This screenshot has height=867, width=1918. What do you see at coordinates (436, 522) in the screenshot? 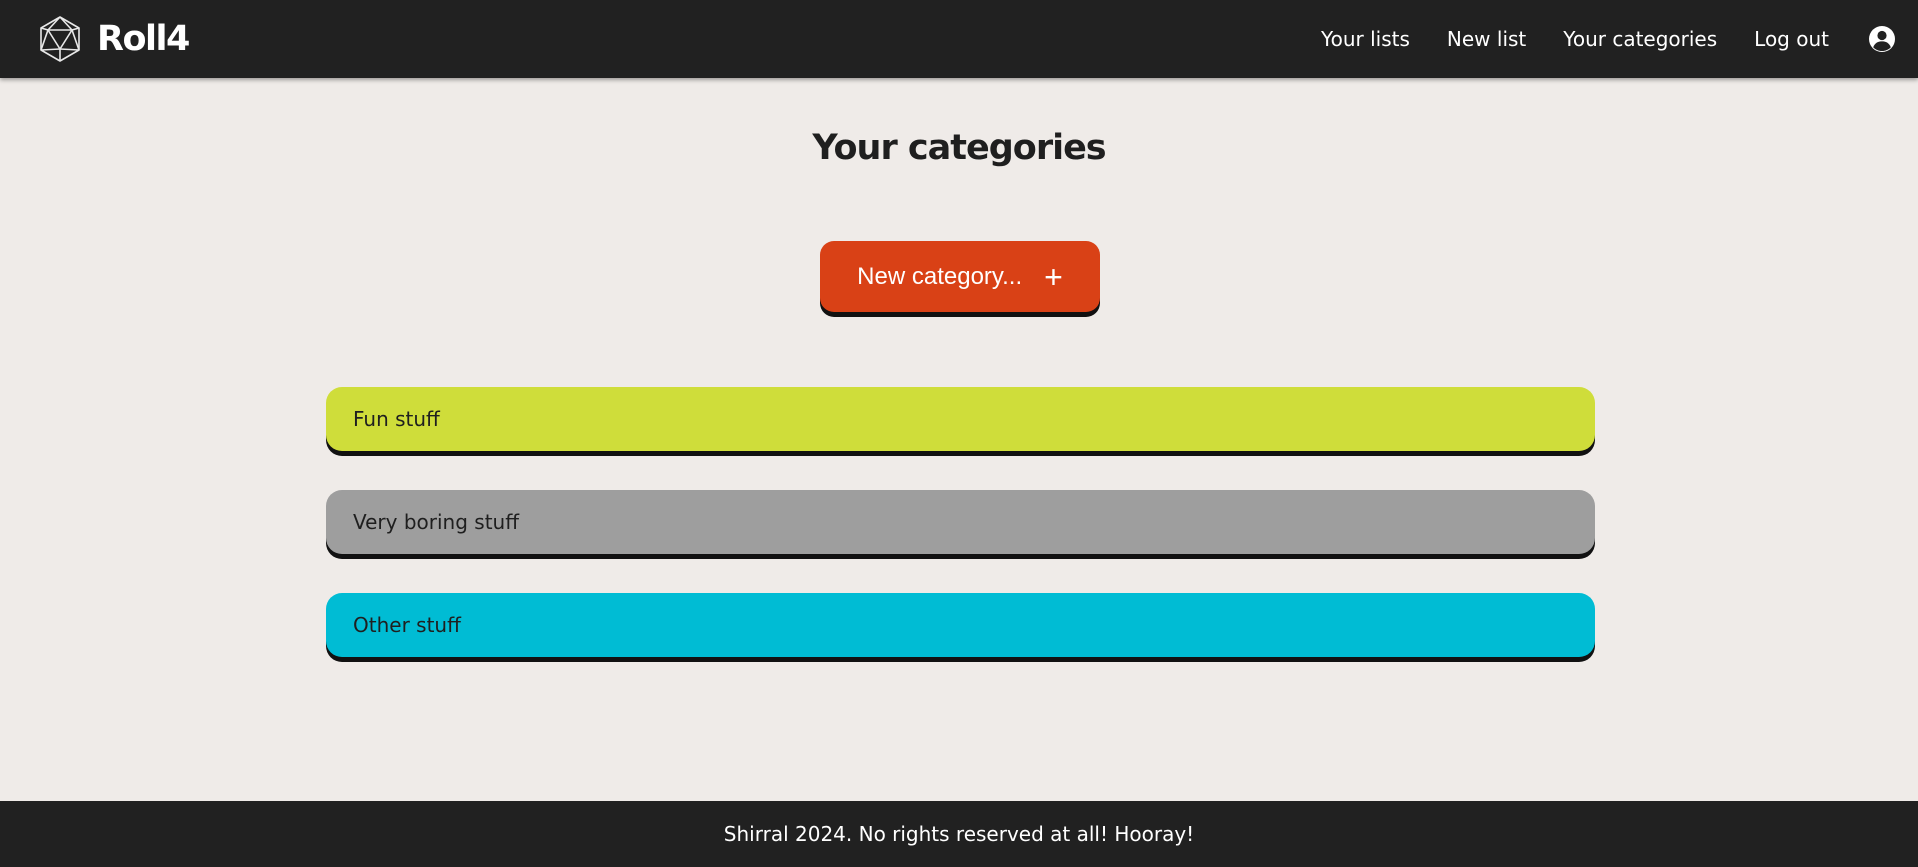
I see `category-name: Very boring stuff` at bounding box center [436, 522].